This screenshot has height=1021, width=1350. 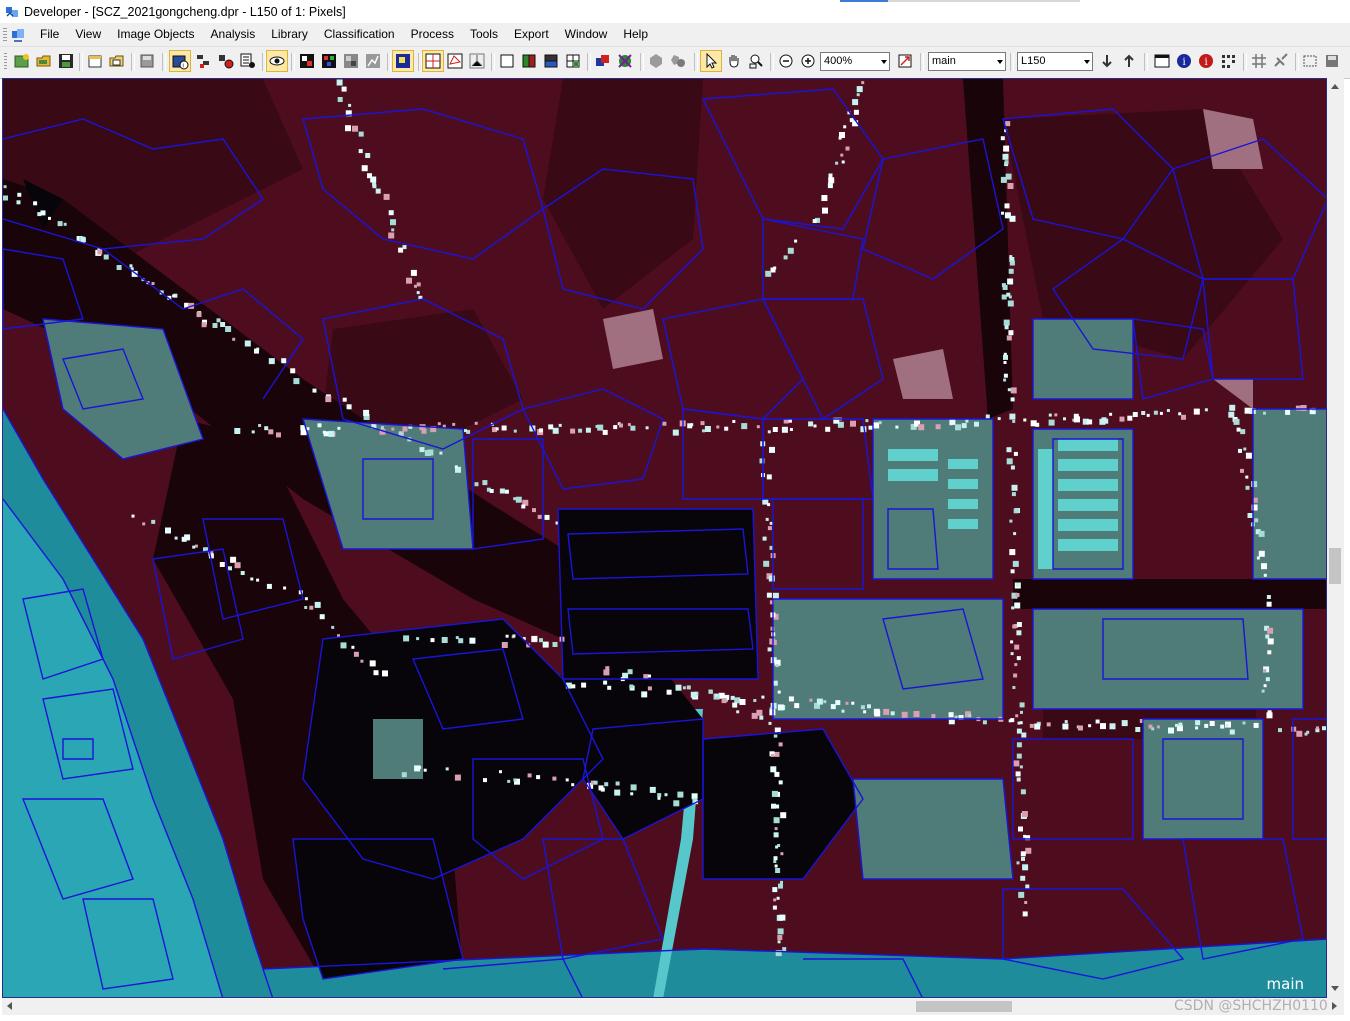 I want to click on polygons-icon, so click(x=455, y=61).